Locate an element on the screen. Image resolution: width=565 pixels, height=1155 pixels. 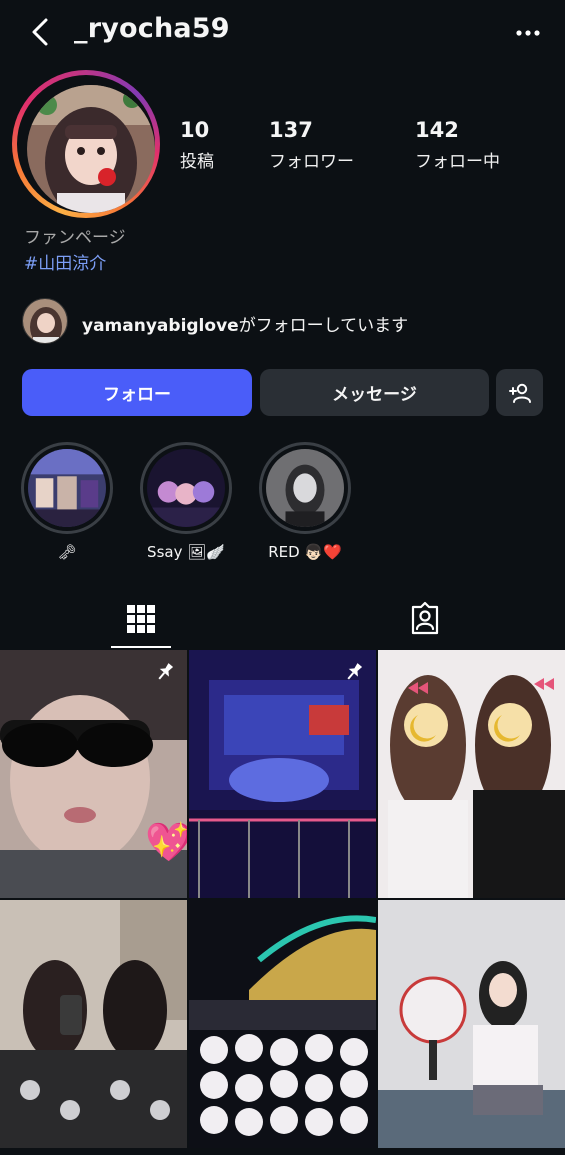
followed-by-row: yamanyabigloveがフォローしています is located at coordinates (282, 321).